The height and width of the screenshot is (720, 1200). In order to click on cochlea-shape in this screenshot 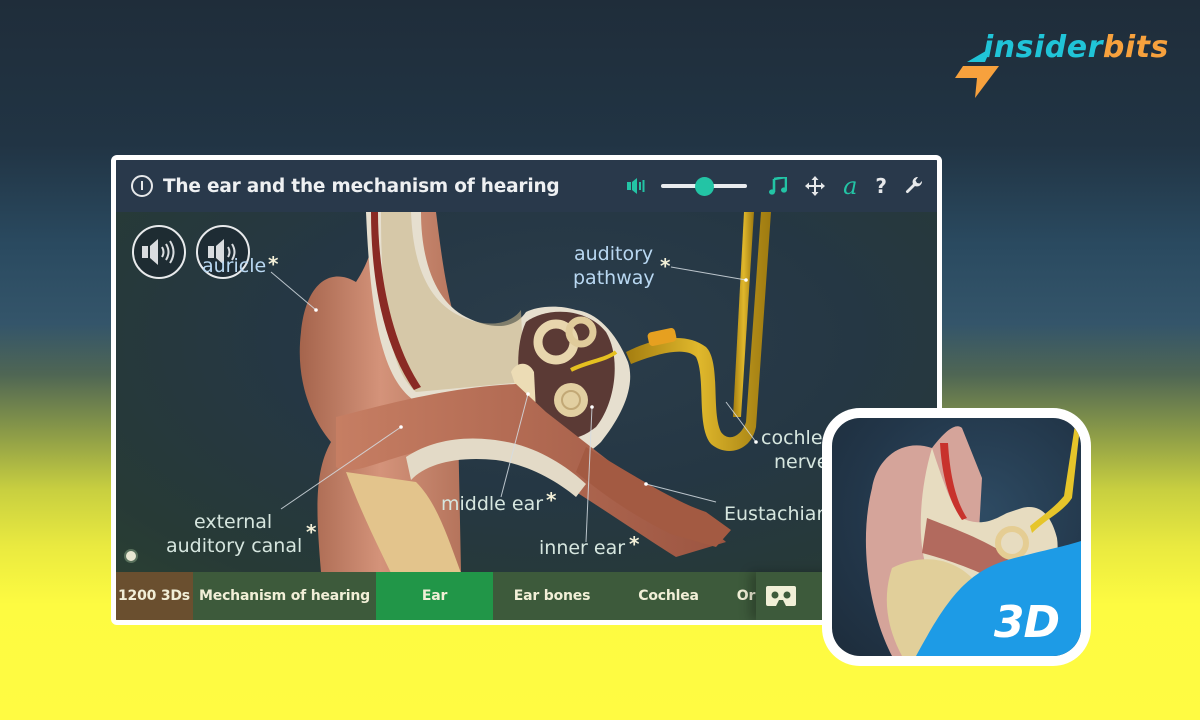, I will do `click(571, 400)`.